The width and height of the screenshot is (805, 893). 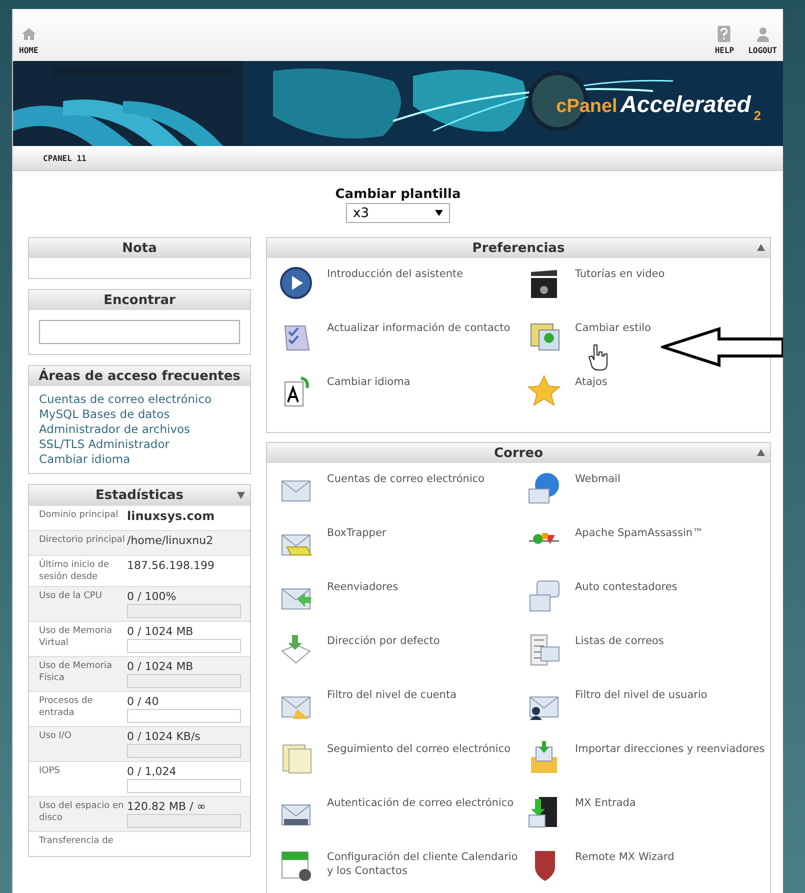 I want to click on stat-label: Dominio principal, so click(x=79, y=515).